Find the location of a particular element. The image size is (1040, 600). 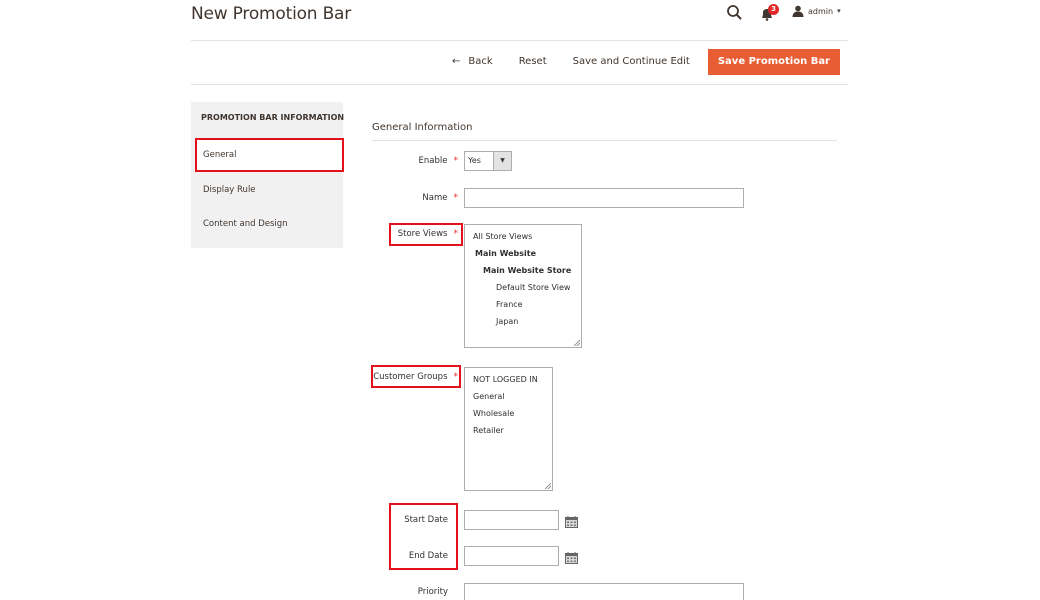

notification-badge: 3 is located at coordinates (773, 9).